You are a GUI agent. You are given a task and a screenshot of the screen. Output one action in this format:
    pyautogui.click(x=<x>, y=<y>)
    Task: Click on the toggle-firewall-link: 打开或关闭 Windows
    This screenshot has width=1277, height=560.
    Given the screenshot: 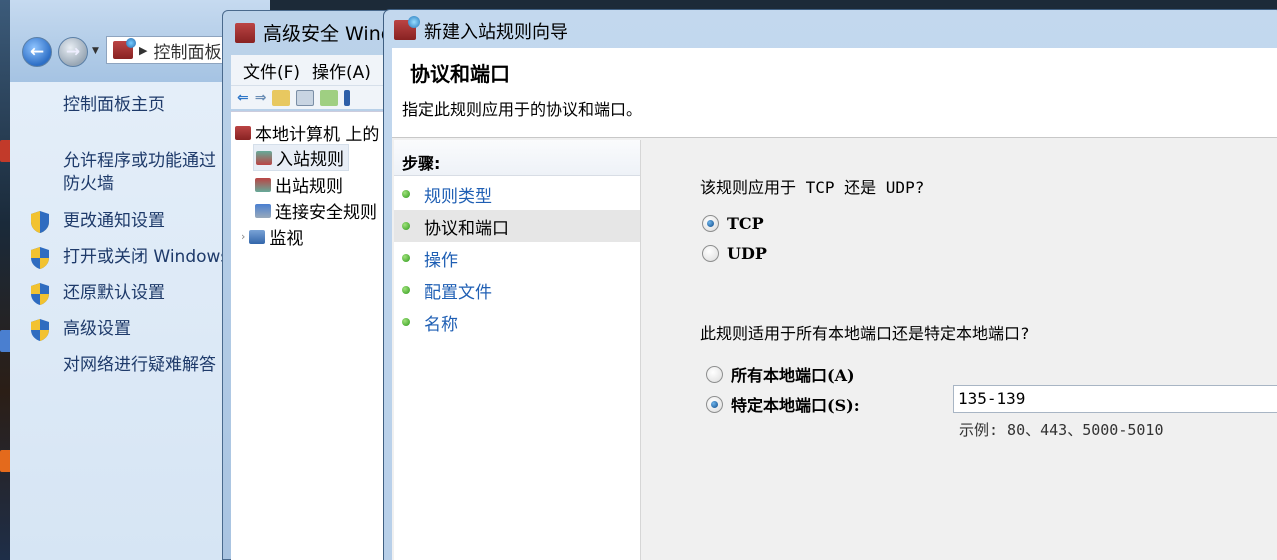 What is the action you would take?
    pyautogui.click(x=146, y=257)
    